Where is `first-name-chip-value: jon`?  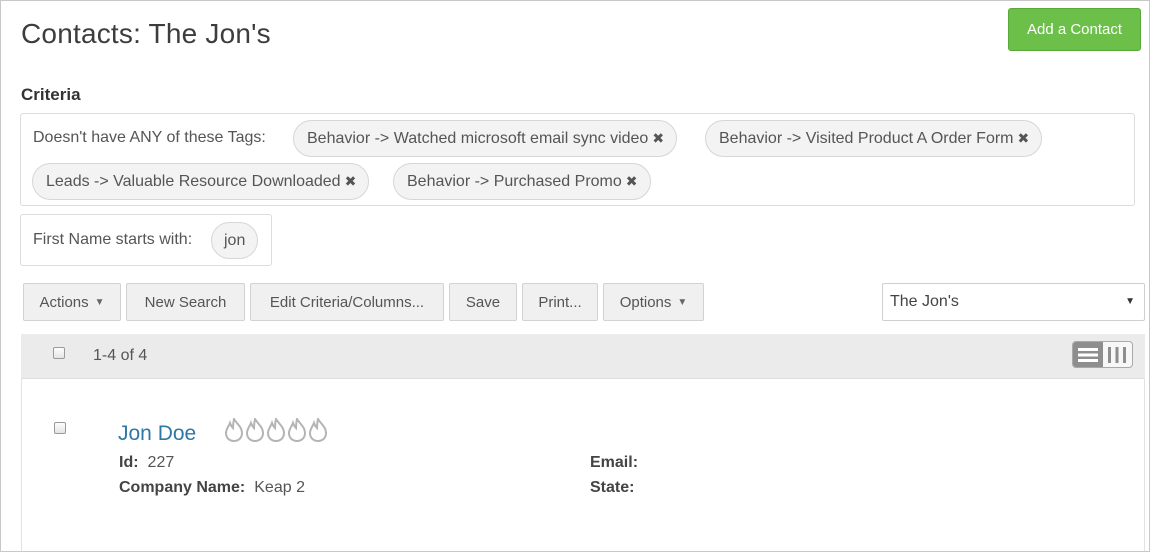
first-name-chip-value: jon is located at coordinates (235, 240).